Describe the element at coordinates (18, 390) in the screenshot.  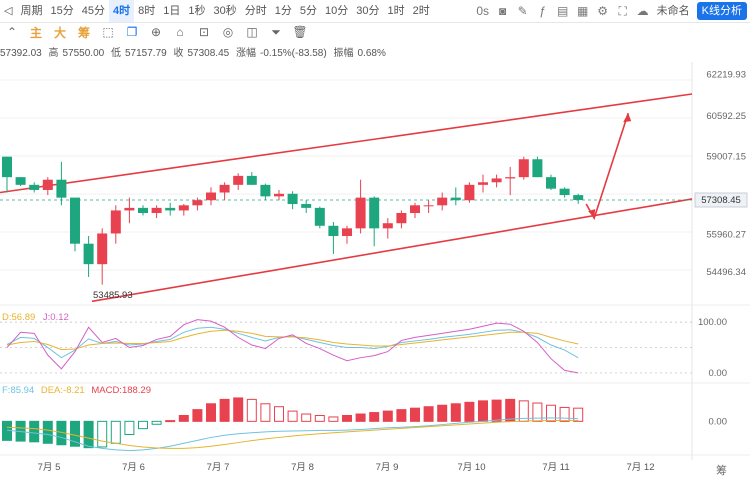
I see `macd-dif-label: F:85.94` at that location.